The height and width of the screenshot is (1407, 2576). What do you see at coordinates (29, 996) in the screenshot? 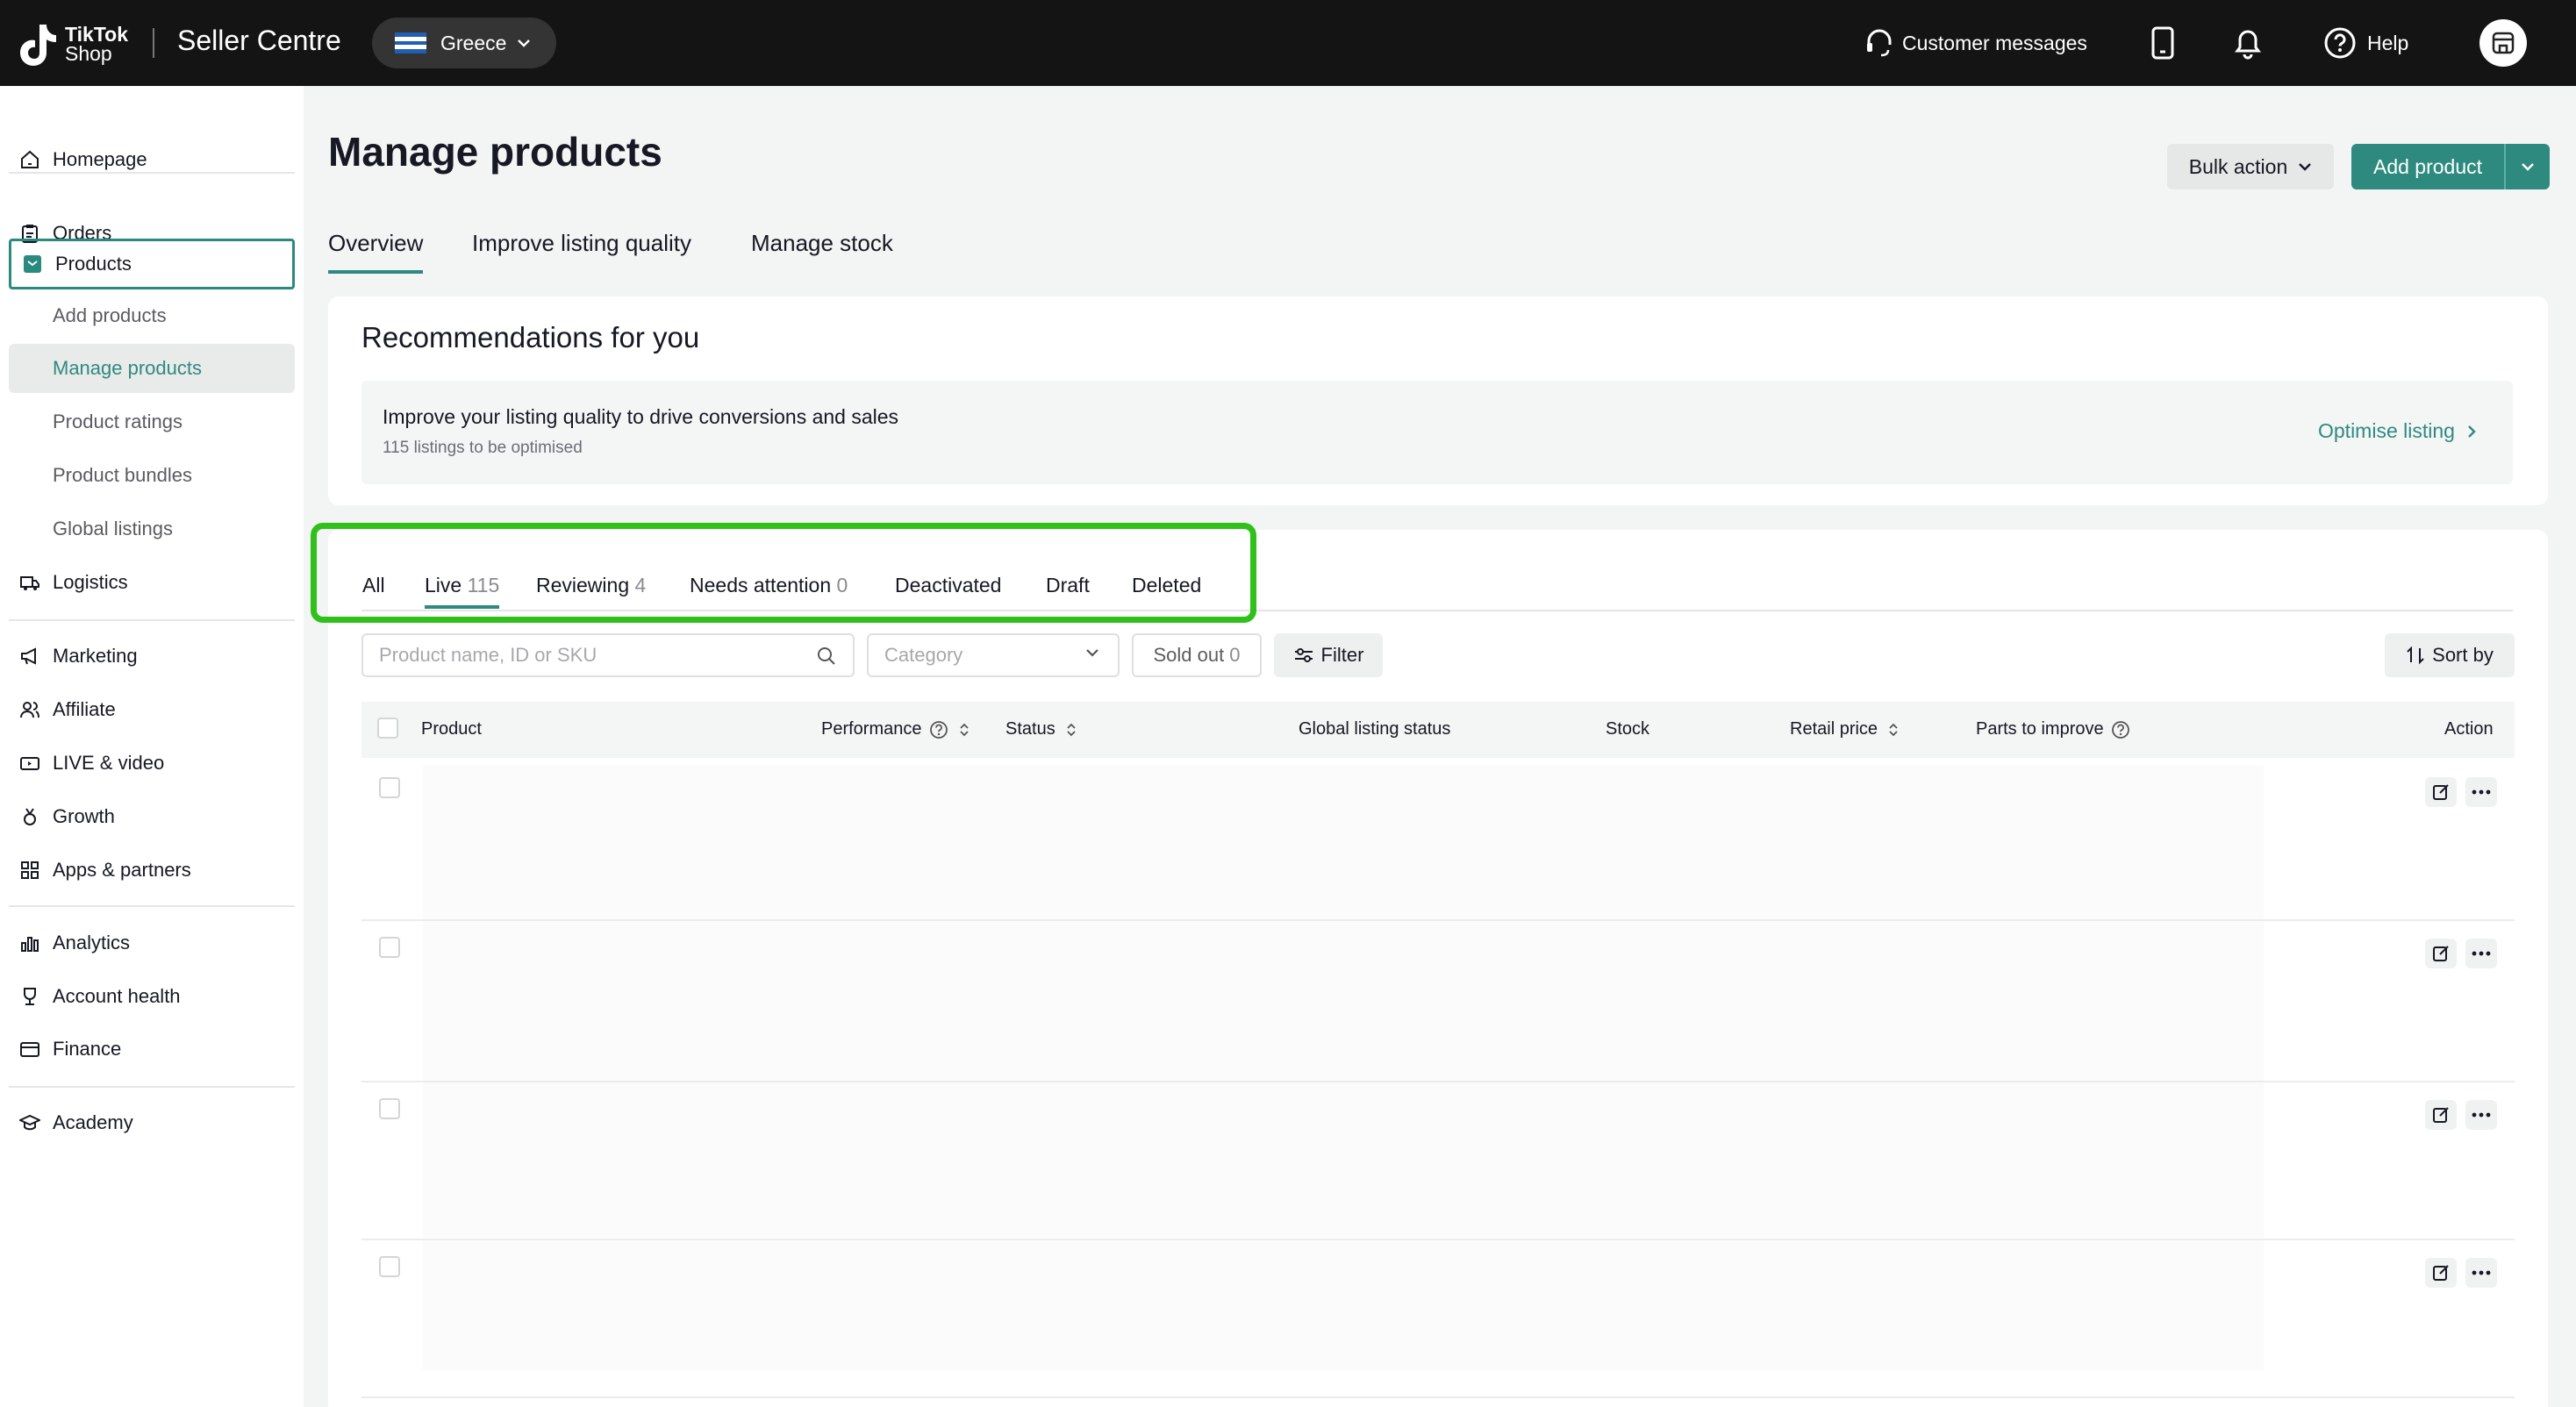
I see `trophy-icon` at bounding box center [29, 996].